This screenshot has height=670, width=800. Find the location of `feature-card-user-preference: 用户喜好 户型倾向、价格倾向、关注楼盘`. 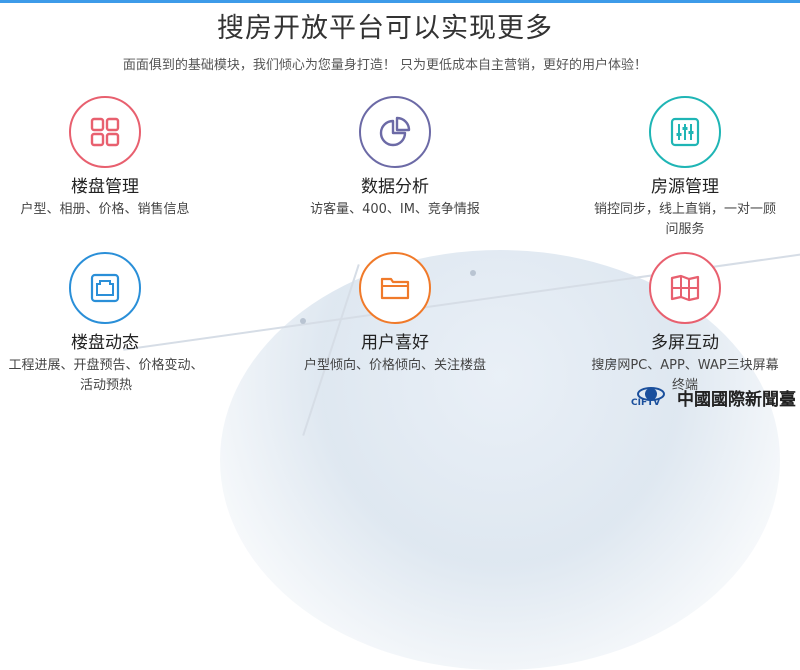

feature-card-user-preference: 用户喜好 户型倾向、价格倾向、关注楼盘 is located at coordinates (395, 314).